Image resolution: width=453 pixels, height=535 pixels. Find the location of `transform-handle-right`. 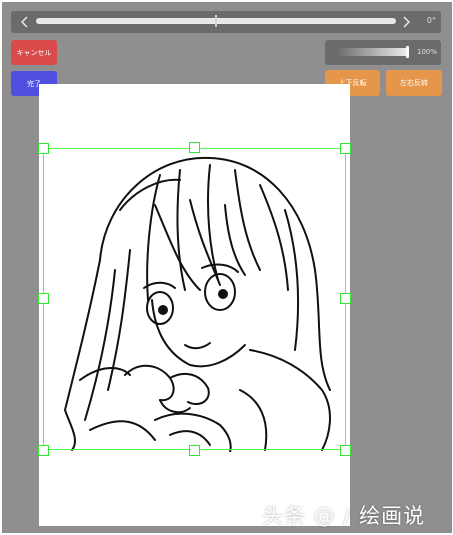

transform-handle-right is located at coordinates (345, 298).